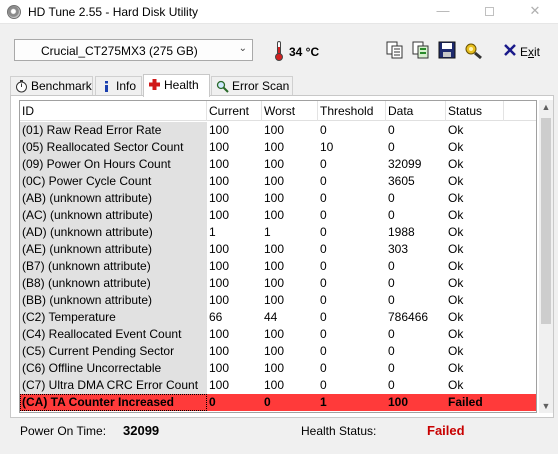 This screenshot has height=454, width=558. I want to click on table-row: (C6) Offline Uncorrectable 100 100 0 0 Ok, so click(278, 368).